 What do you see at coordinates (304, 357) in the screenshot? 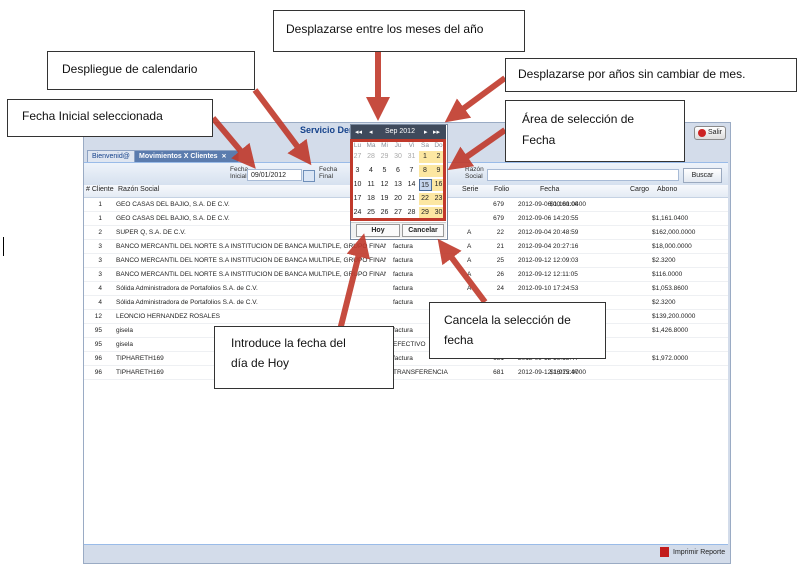
I see `callout-hoy: Introduce la fecha del día de Hoy` at bounding box center [304, 357].